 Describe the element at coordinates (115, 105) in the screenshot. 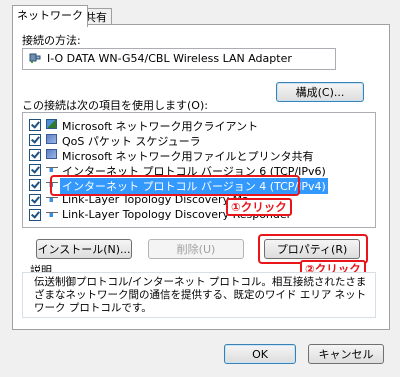

I see `items-list-label: この接続は次の項目を使用します(O):` at that location.